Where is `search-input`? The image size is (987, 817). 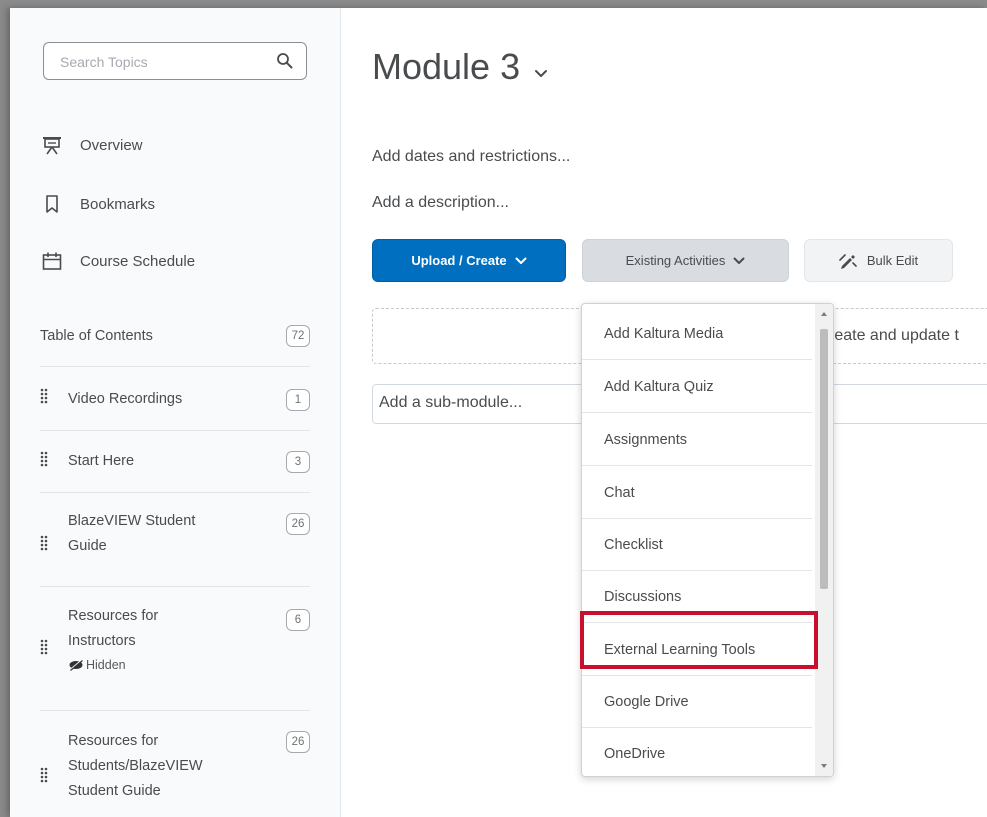
search-input is located at coordinates (160, 62).